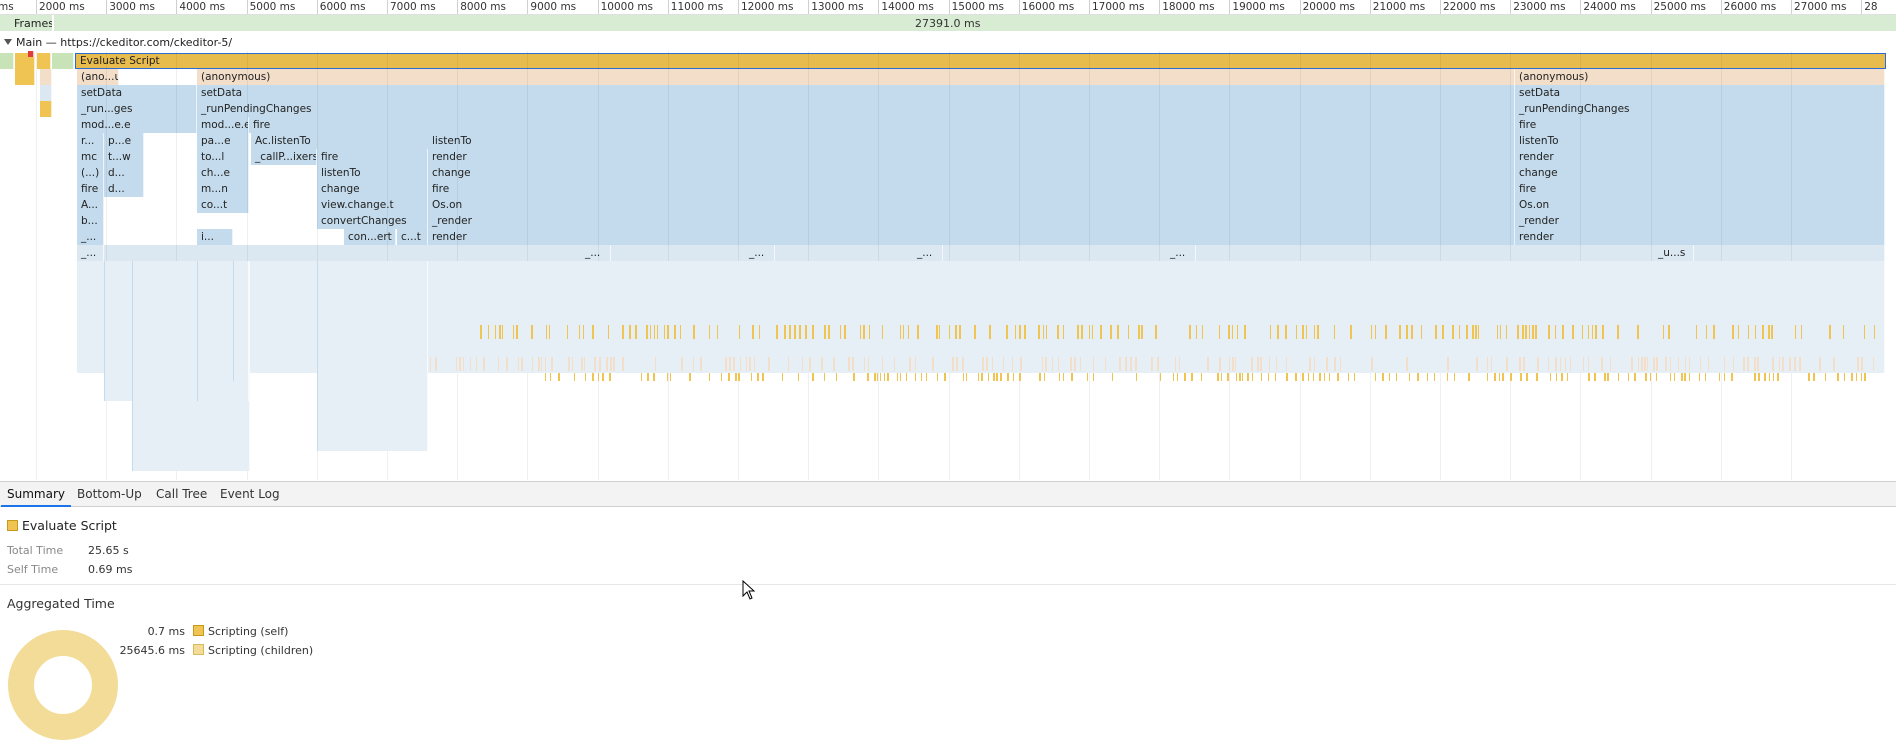 This screenshot has width=1896, height=740. What do you see at coordinates (90, 173) in the screenshot?
I see `flame-bar: (...)` at bounding box center [90, 173].